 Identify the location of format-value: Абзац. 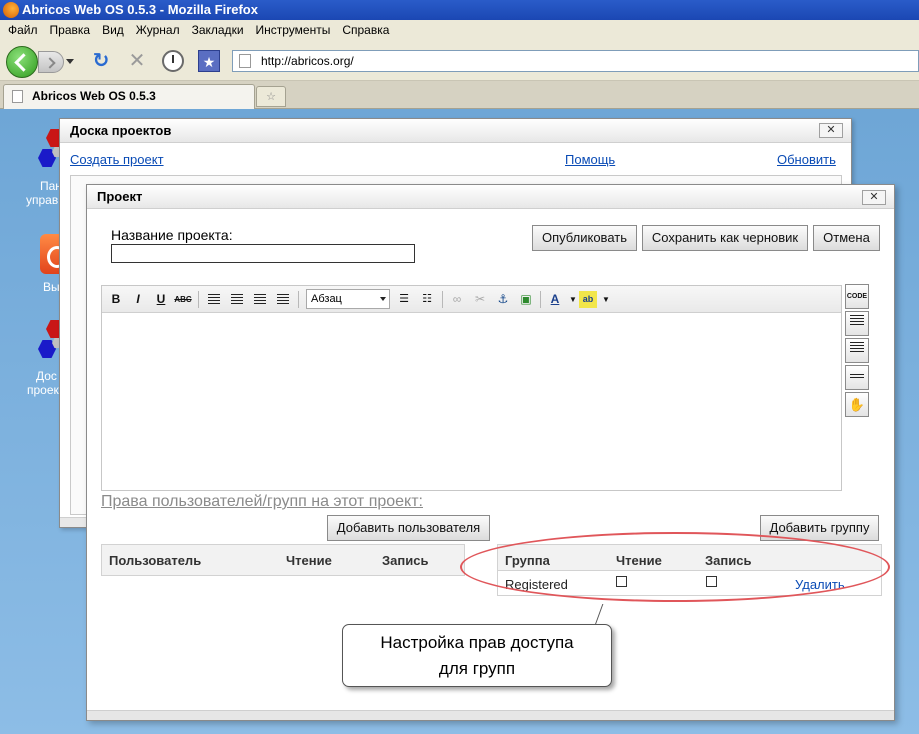
(326, 299).